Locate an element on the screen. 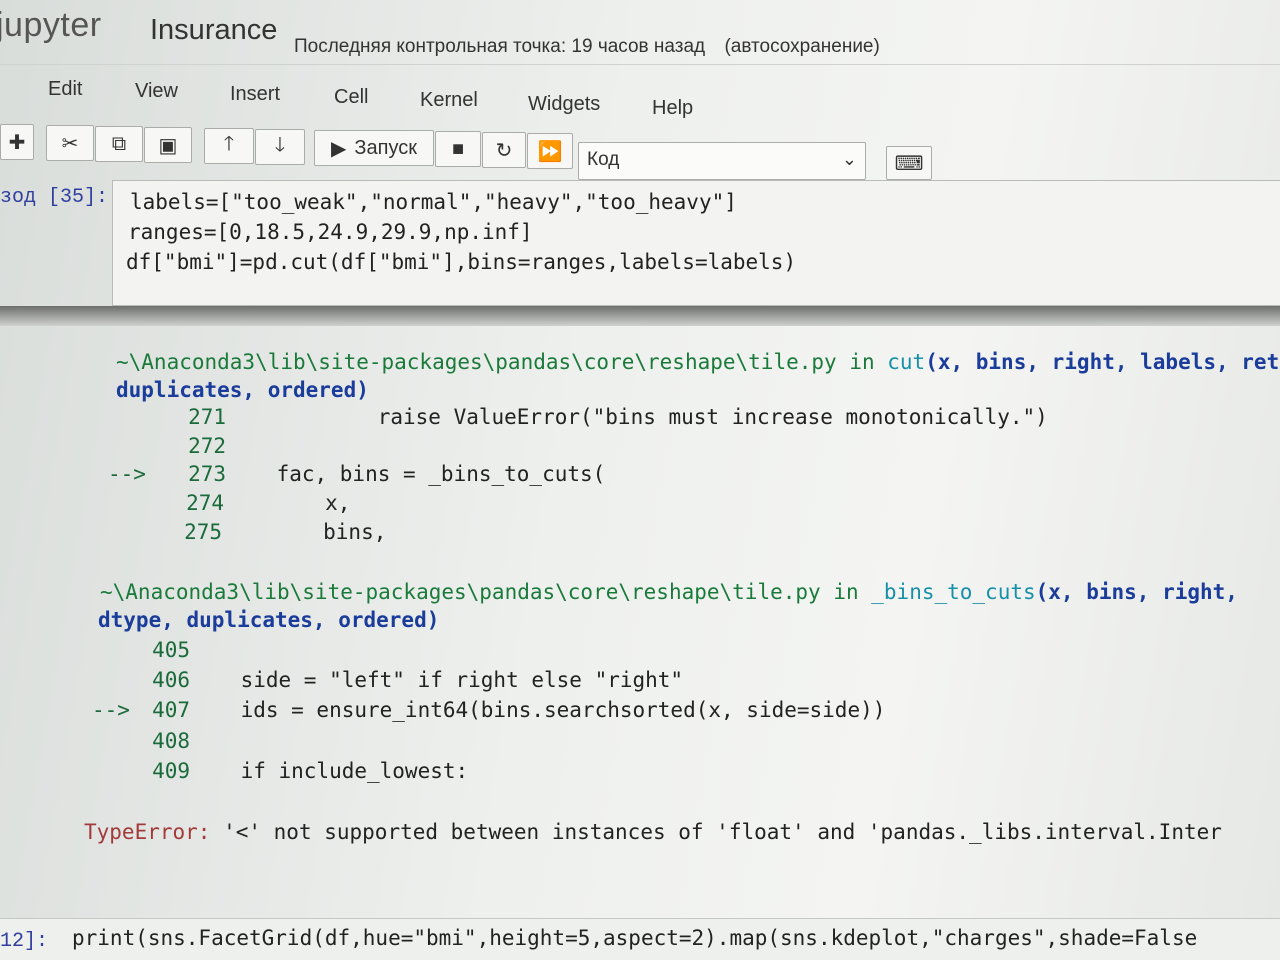 The image size is (1280, 960). menu-insert: Insert is located at coordinates (255, 94).